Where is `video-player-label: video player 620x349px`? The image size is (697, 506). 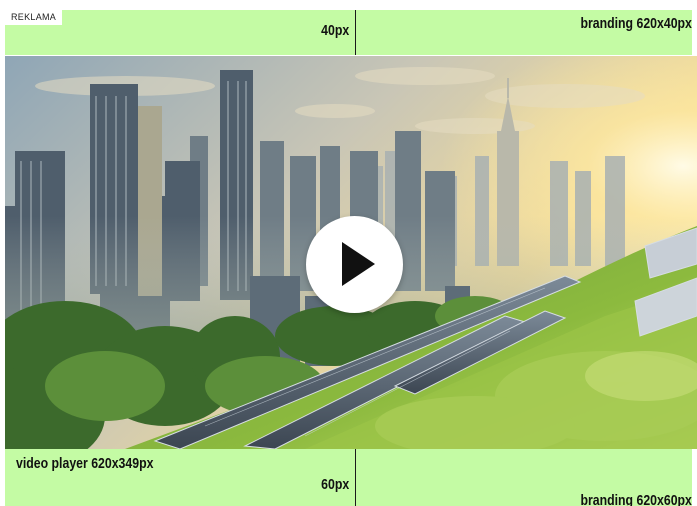
video-player-label: video player 620x349px is located at coordinates (85, 463).